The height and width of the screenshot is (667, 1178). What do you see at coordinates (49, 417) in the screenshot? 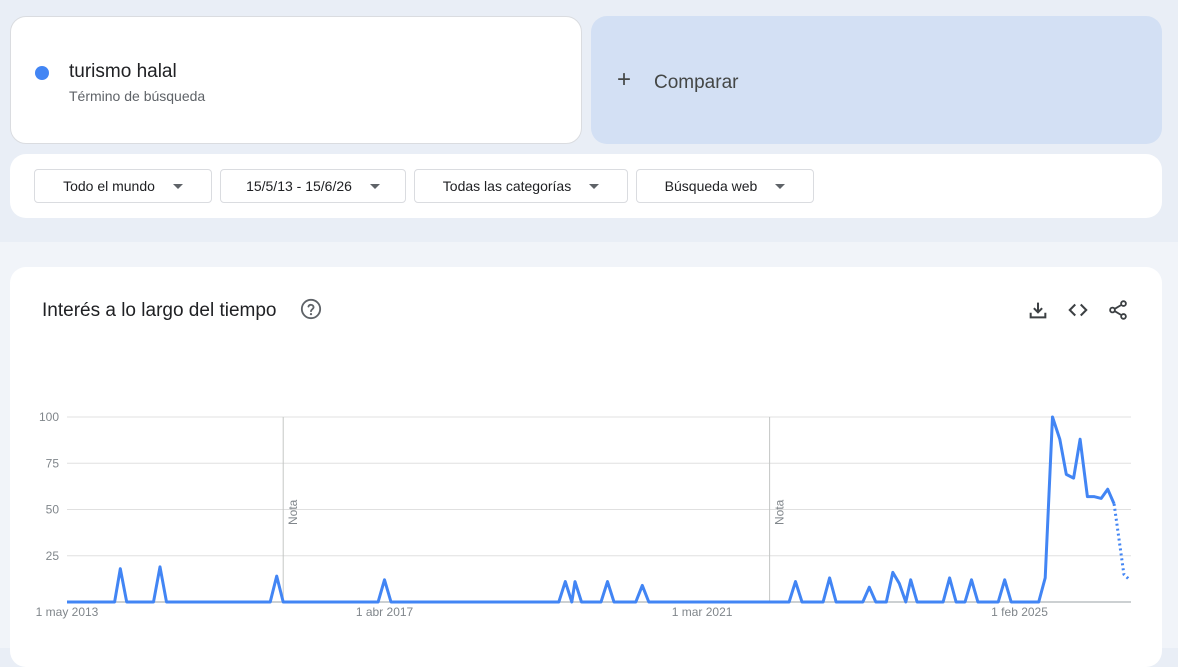
I see `y-tick-label: 100` at bounding box center [49, 417].